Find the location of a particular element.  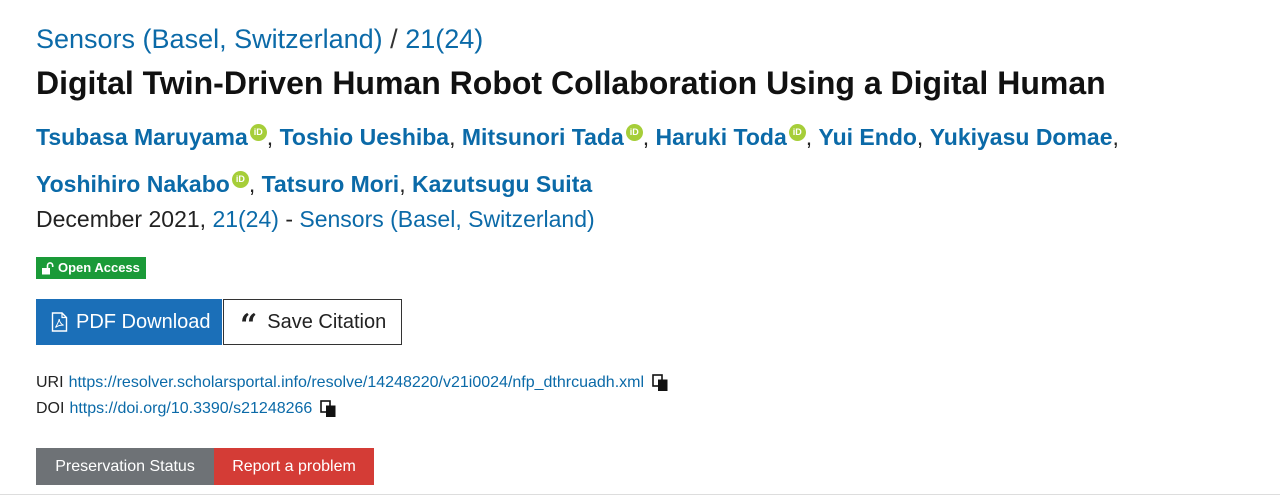

preservation-status-button: Preservation Status is located at coordinates (125, 466).